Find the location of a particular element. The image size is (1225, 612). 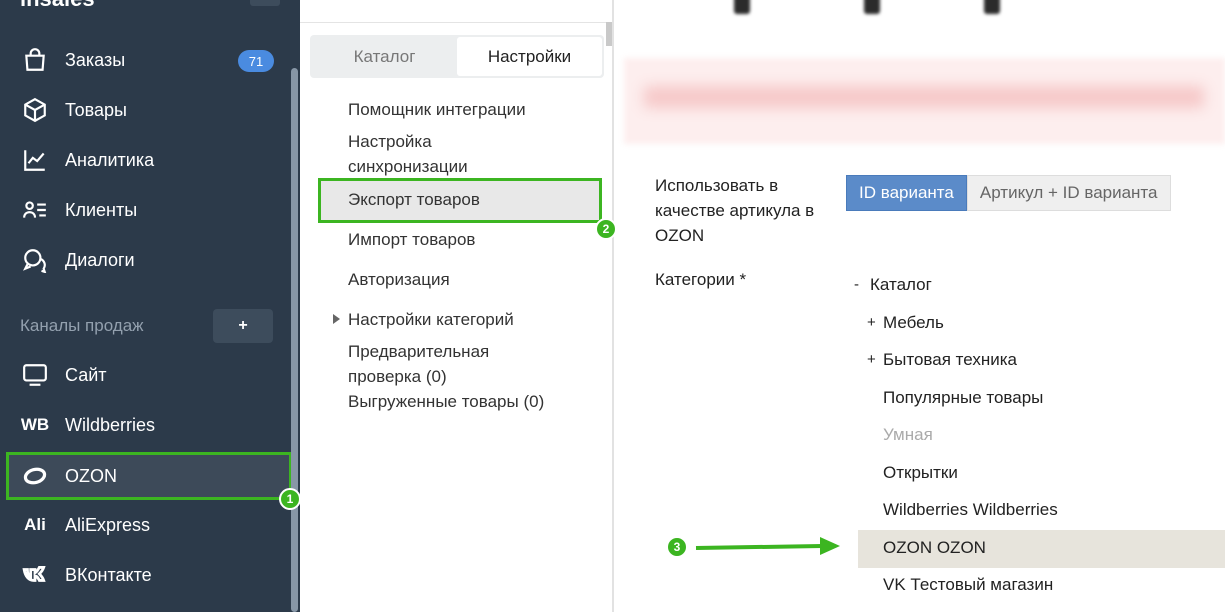

aliexpress-logo-icon: Ali is located at coordinates (35, 524).